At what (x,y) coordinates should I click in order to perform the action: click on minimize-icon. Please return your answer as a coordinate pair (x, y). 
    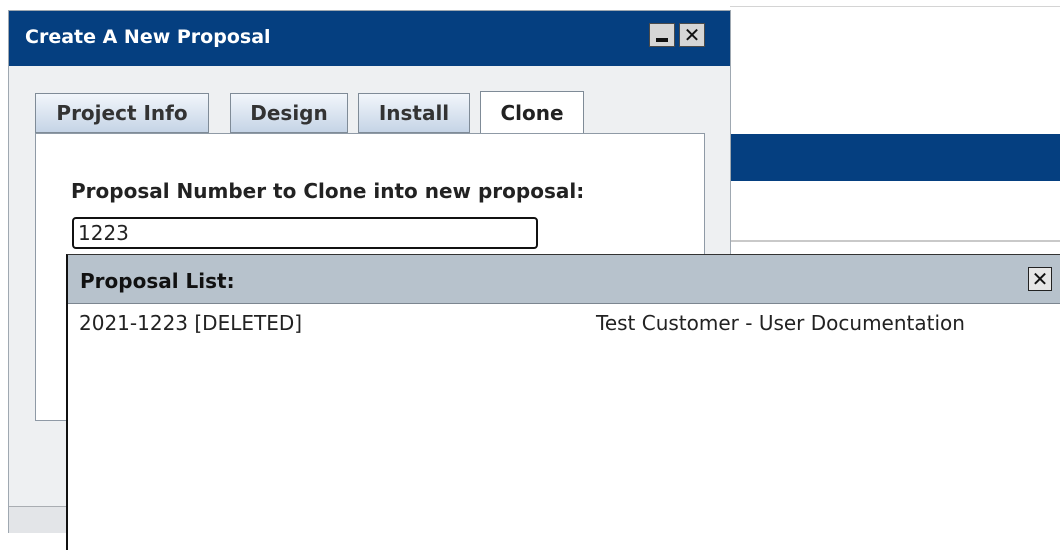
    Looking at the image, I should click on (662, 40).